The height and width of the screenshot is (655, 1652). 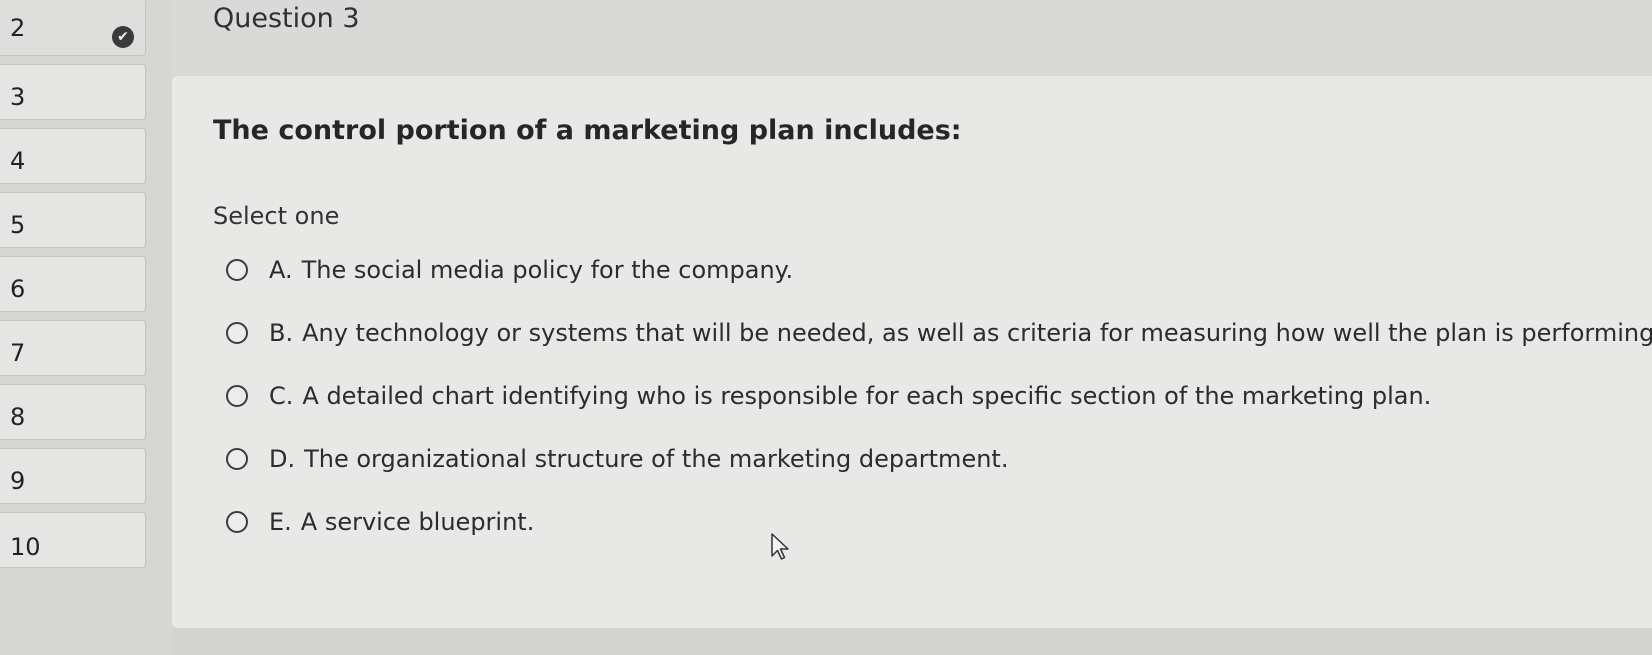 What do you see at coordinates (282, 459) in the screenshot?
I see `option-letter: D.` at bounding box center [282, 459].